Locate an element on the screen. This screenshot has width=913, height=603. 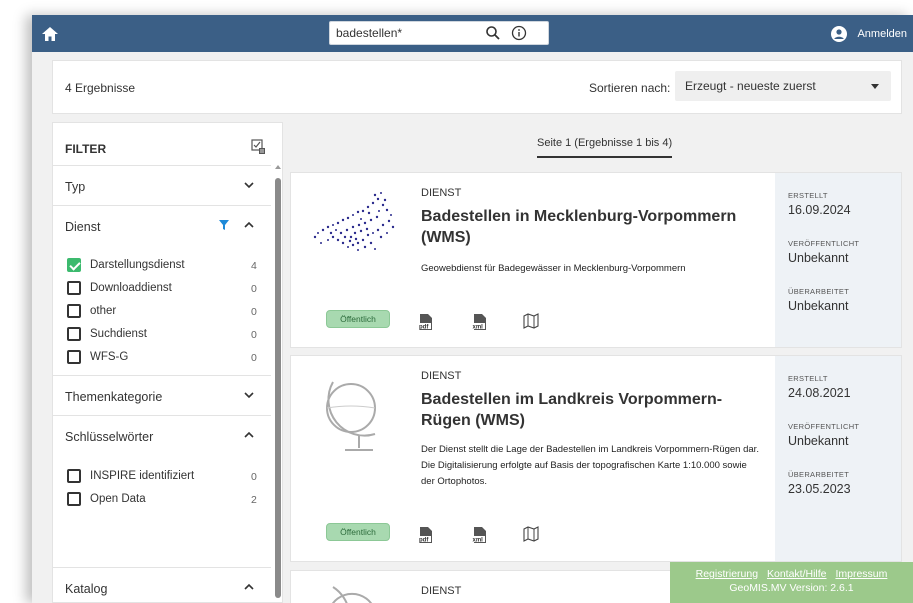
section-label: Themenkategorie is located at coordinates (114, 397).